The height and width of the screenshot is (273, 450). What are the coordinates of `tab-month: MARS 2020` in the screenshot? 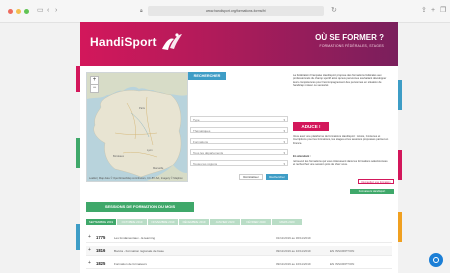 It's located at (287, 222).